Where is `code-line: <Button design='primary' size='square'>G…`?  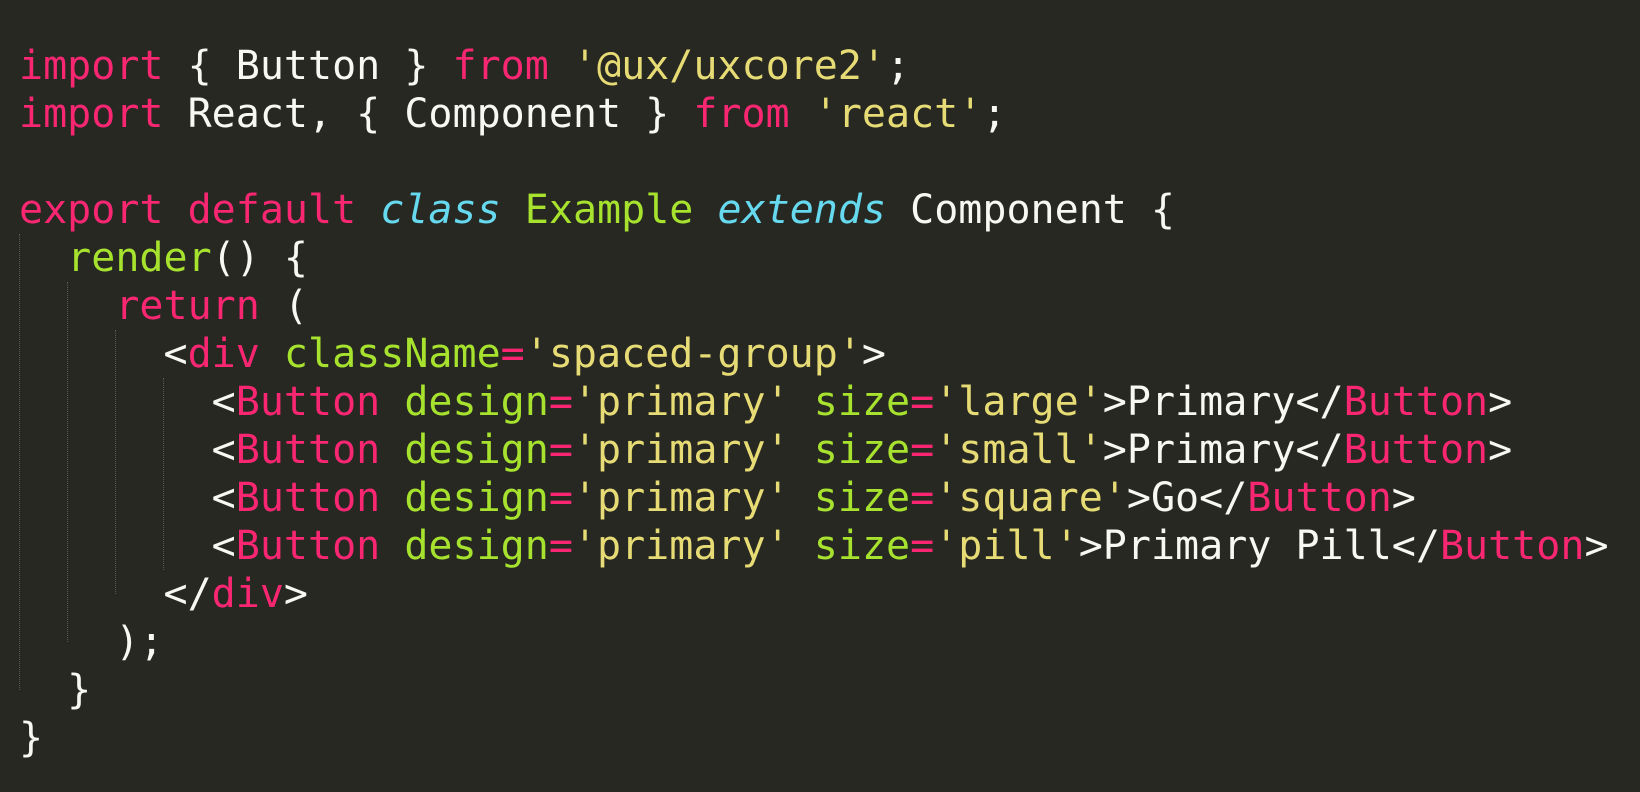
code-line: <Button design='primary' size='square'>G… is located at coordinates (829, 498).